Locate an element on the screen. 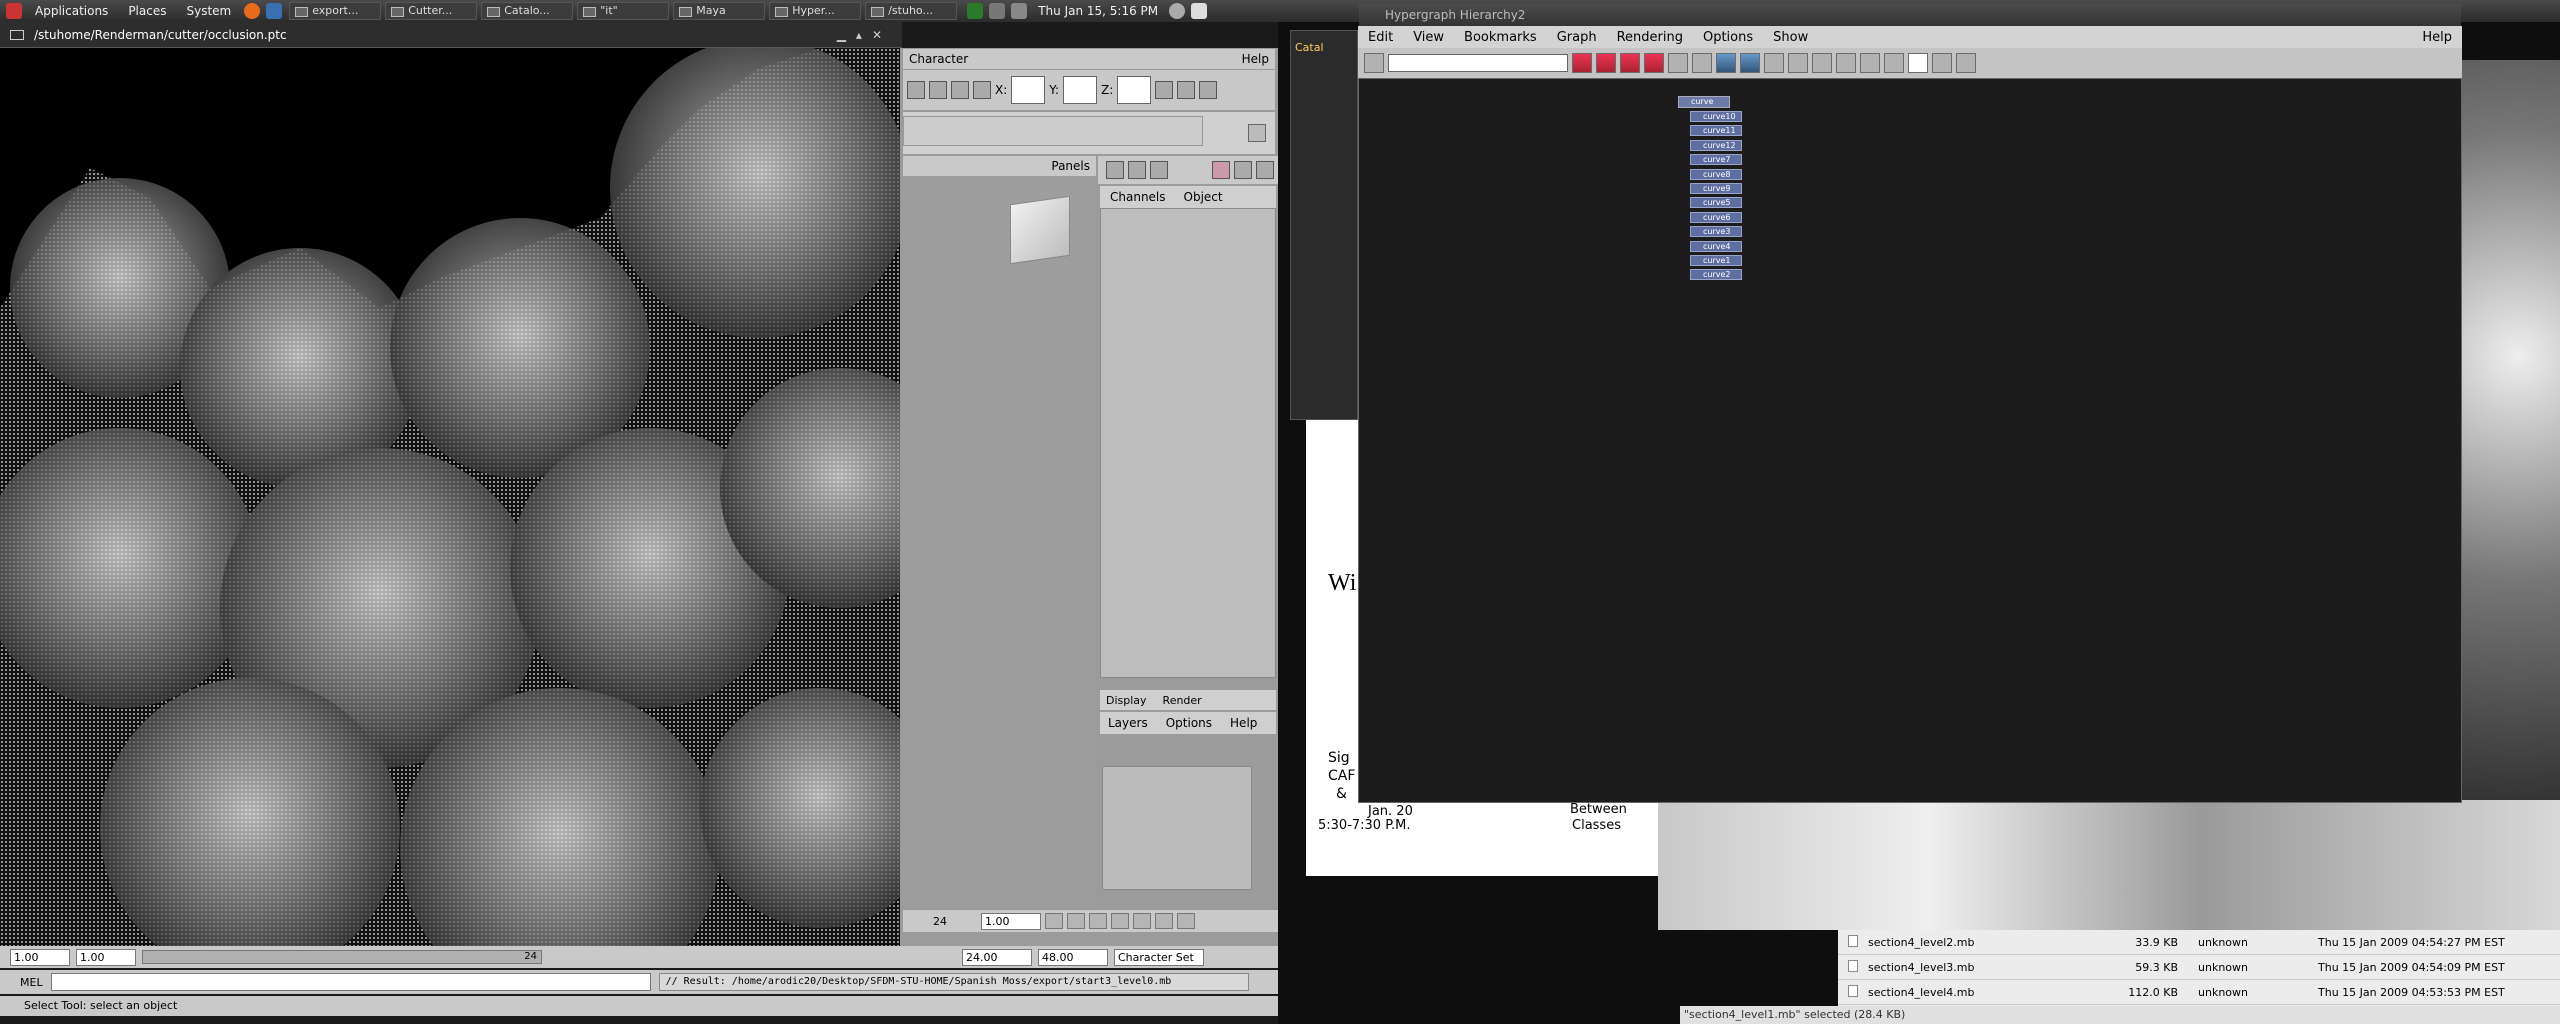  play-forward-icon is located at coordinates (1142, 921).